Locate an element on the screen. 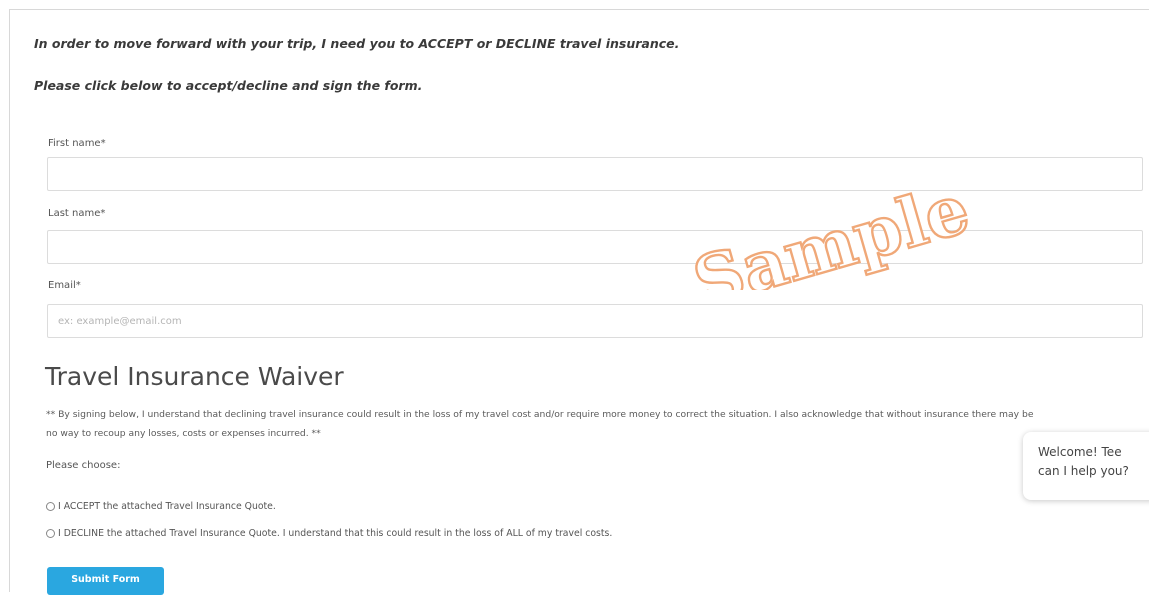 The width and height of the screenshot is (1149, 595). email-input is located at coordinates (595, 321).